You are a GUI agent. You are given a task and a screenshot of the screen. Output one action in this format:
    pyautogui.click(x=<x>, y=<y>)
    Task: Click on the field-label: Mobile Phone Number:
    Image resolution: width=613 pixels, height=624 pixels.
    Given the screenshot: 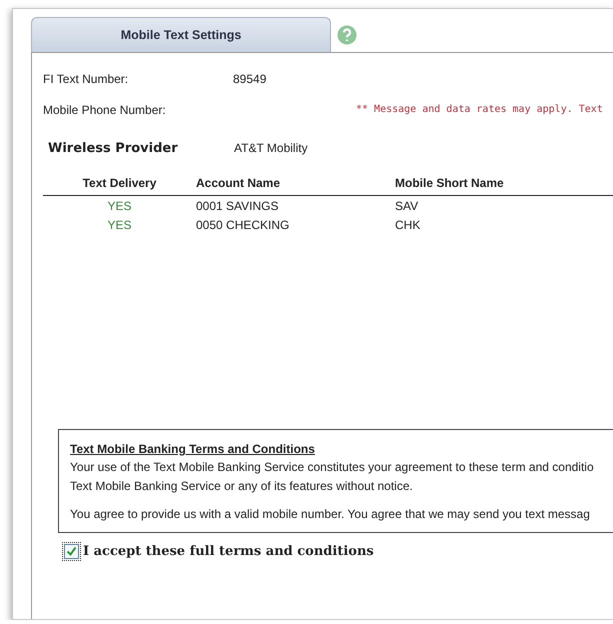 What is the action you would take?
    pyautogui.click(x=105, y=109)
    